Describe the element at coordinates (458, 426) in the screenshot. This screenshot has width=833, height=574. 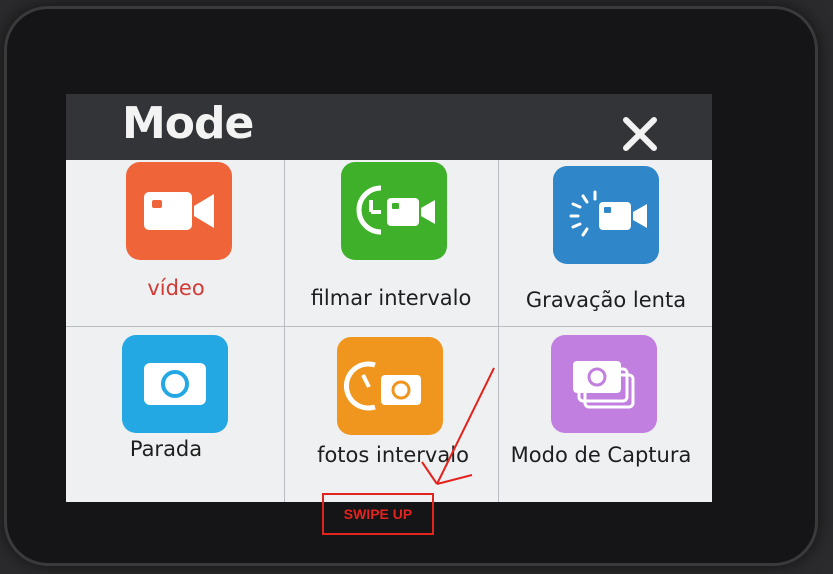
I see `swipe-arrow-icon` at that location.